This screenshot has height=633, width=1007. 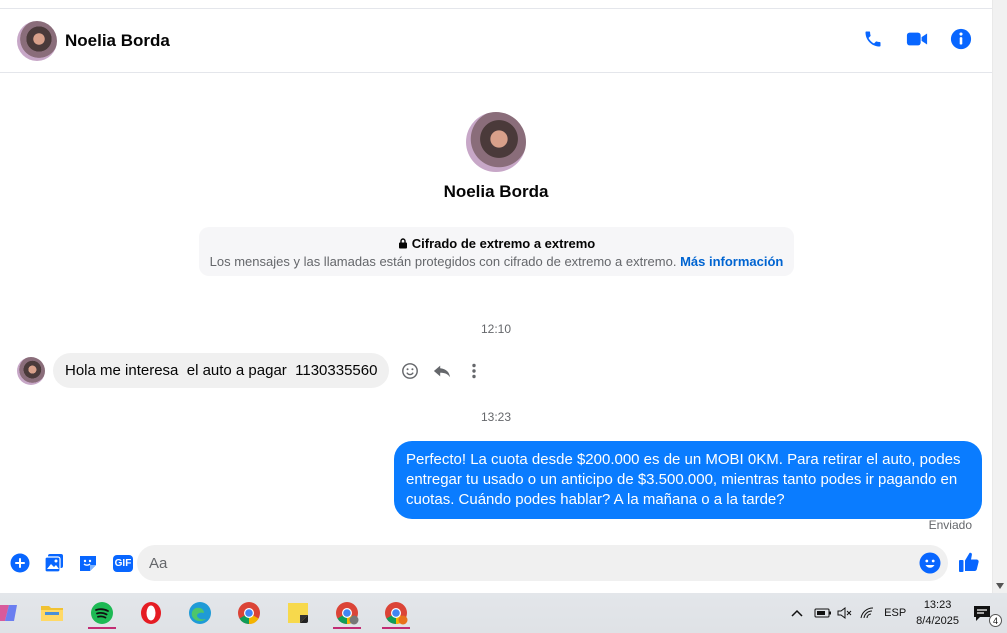 I want to click on sender-avatar, so click(x=31, y=370).